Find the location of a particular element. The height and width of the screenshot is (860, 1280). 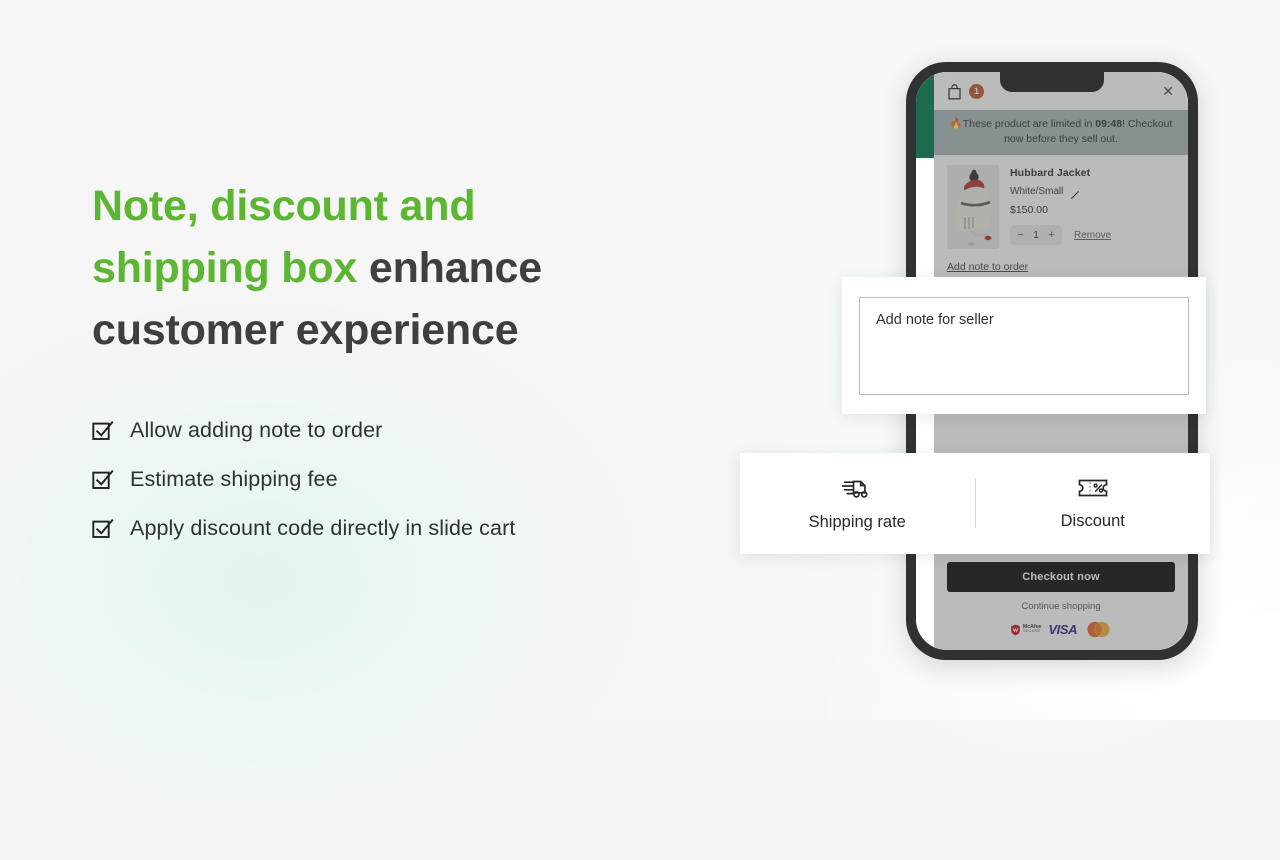

discount-label: Discount is located at coordinates (1092, 520).